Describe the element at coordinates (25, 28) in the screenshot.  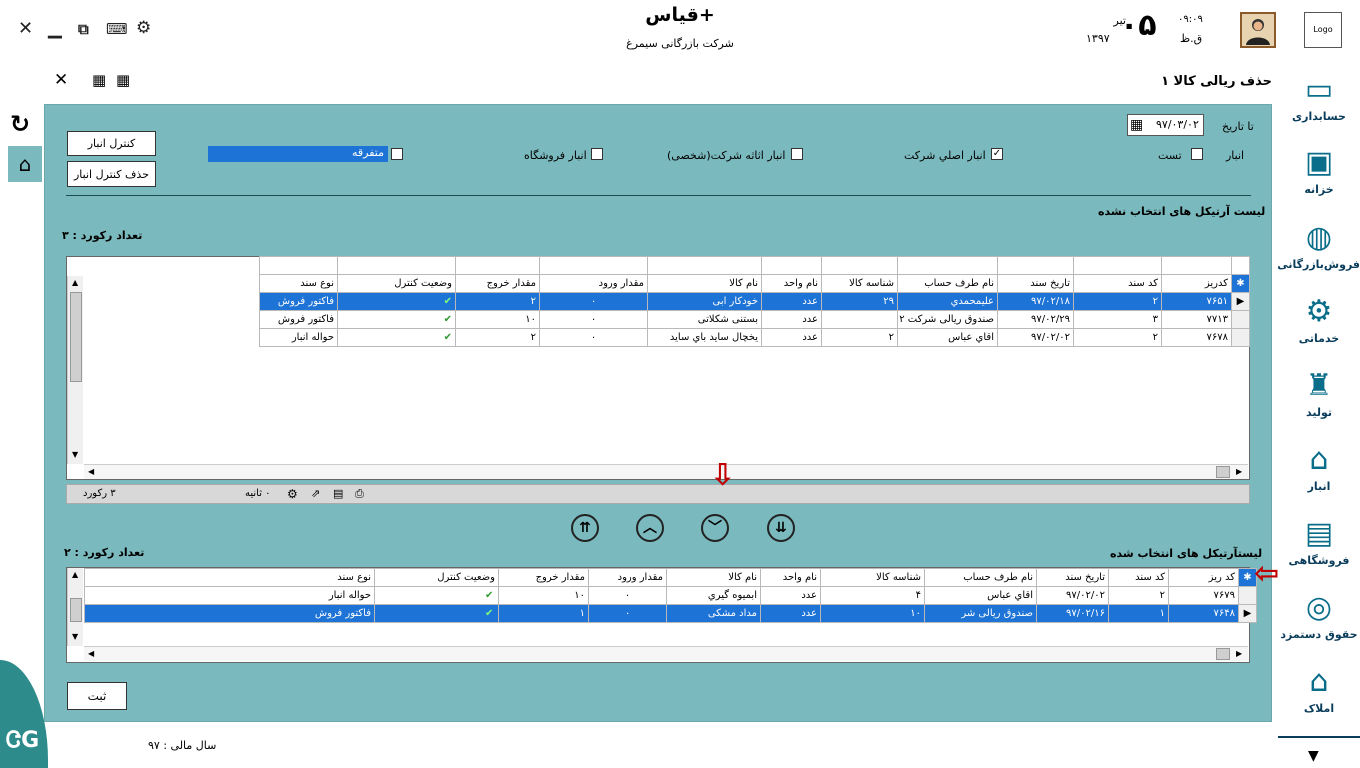
I see `close-icon: ✕` at that location.